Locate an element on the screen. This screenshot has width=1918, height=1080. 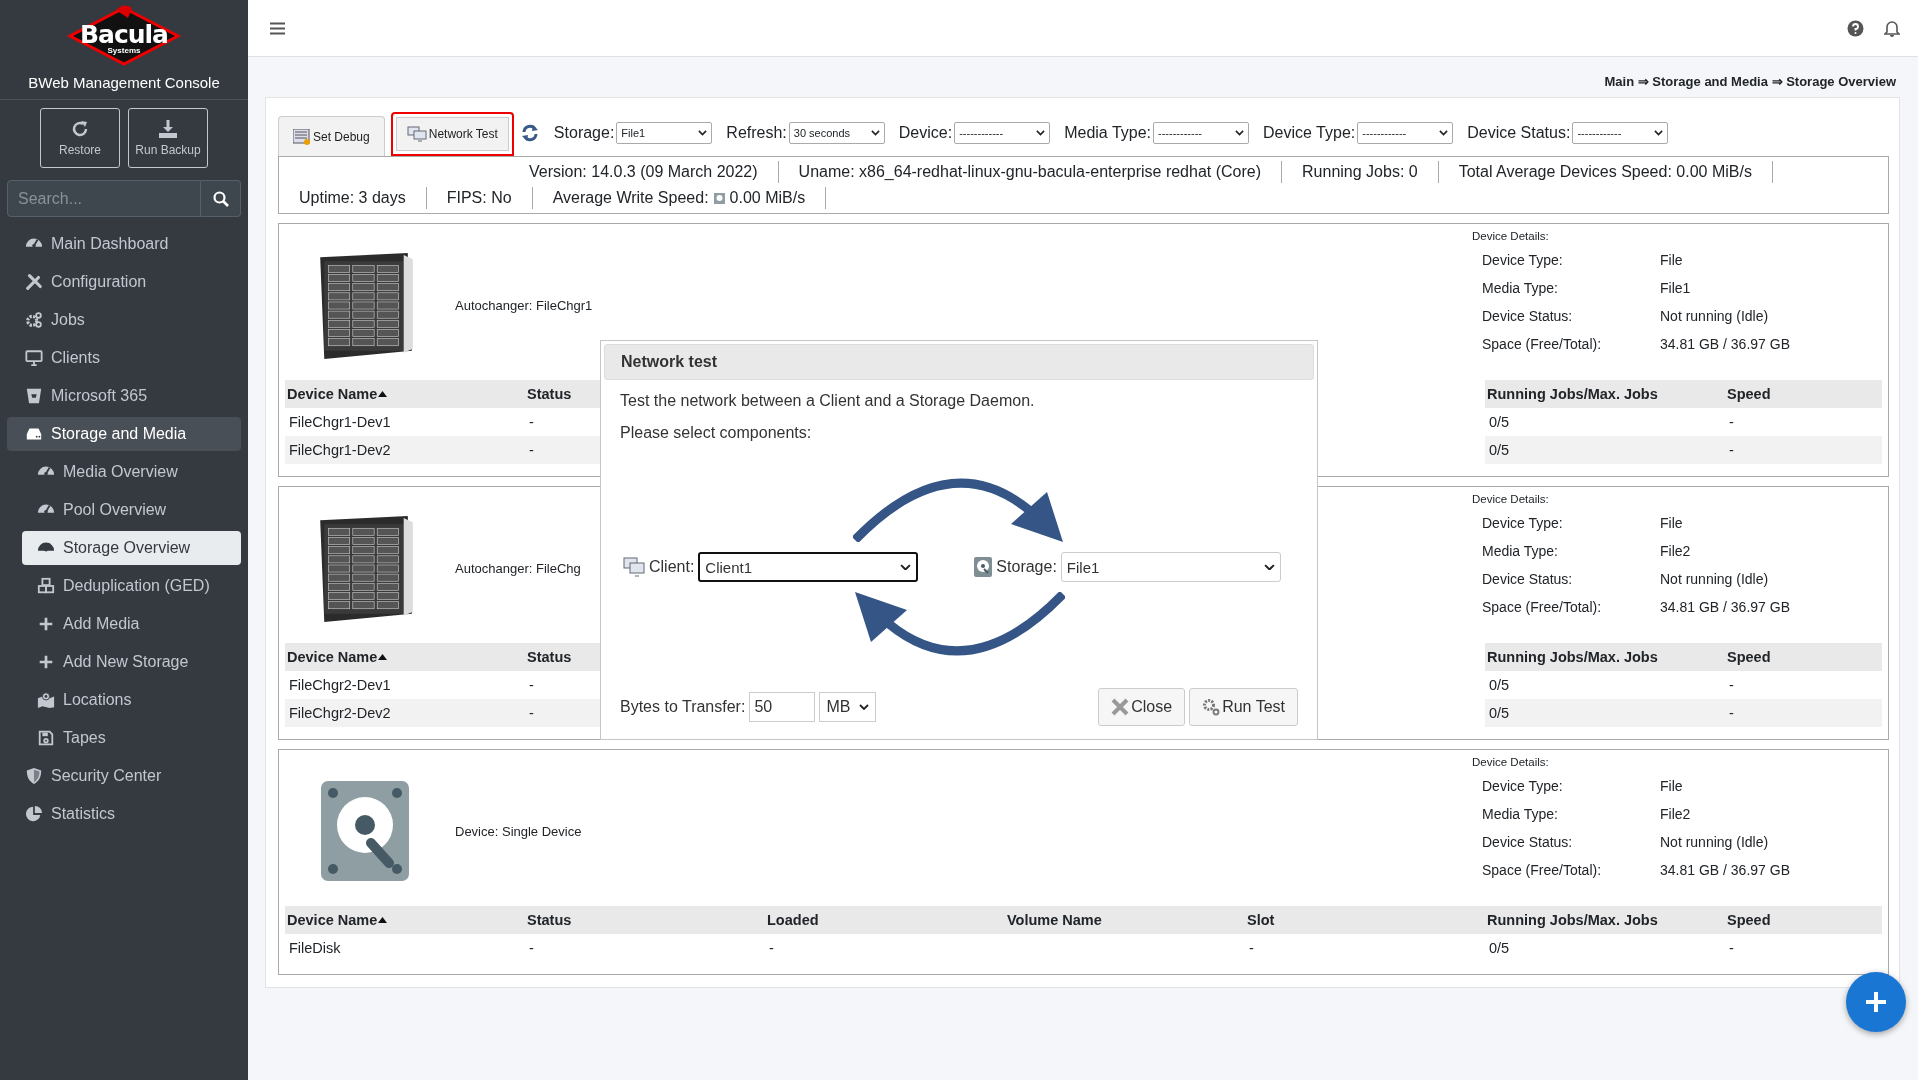
client-label: Client: is located at coordinates (672, 567).